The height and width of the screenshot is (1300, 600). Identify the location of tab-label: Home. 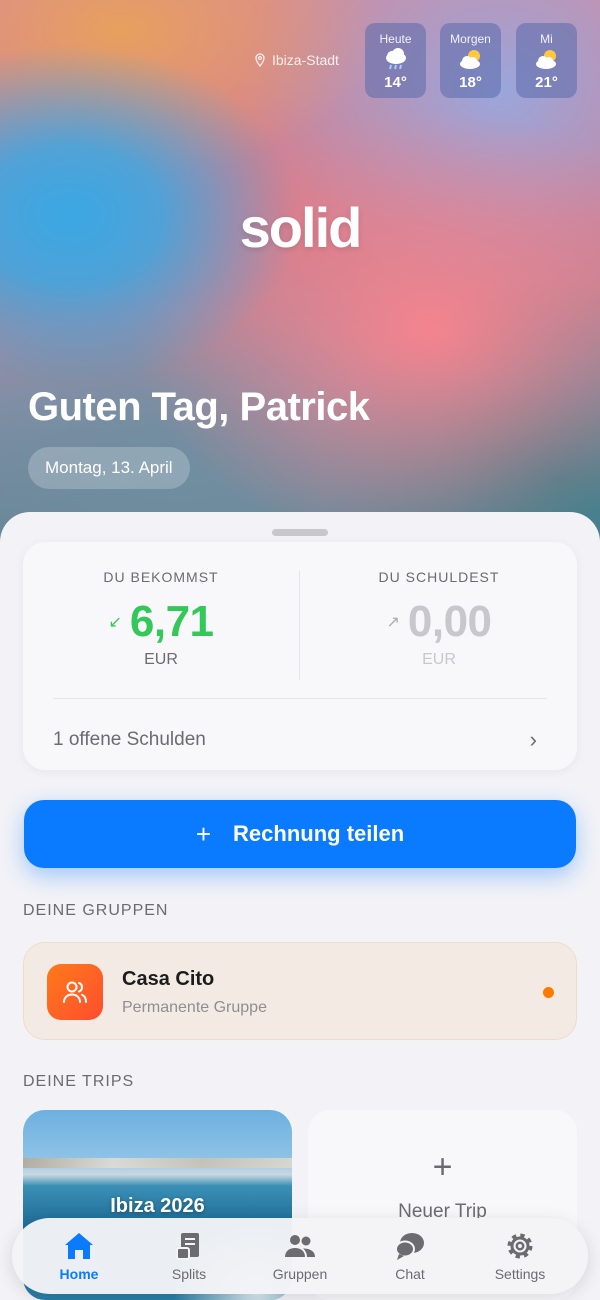
(79, 1274).